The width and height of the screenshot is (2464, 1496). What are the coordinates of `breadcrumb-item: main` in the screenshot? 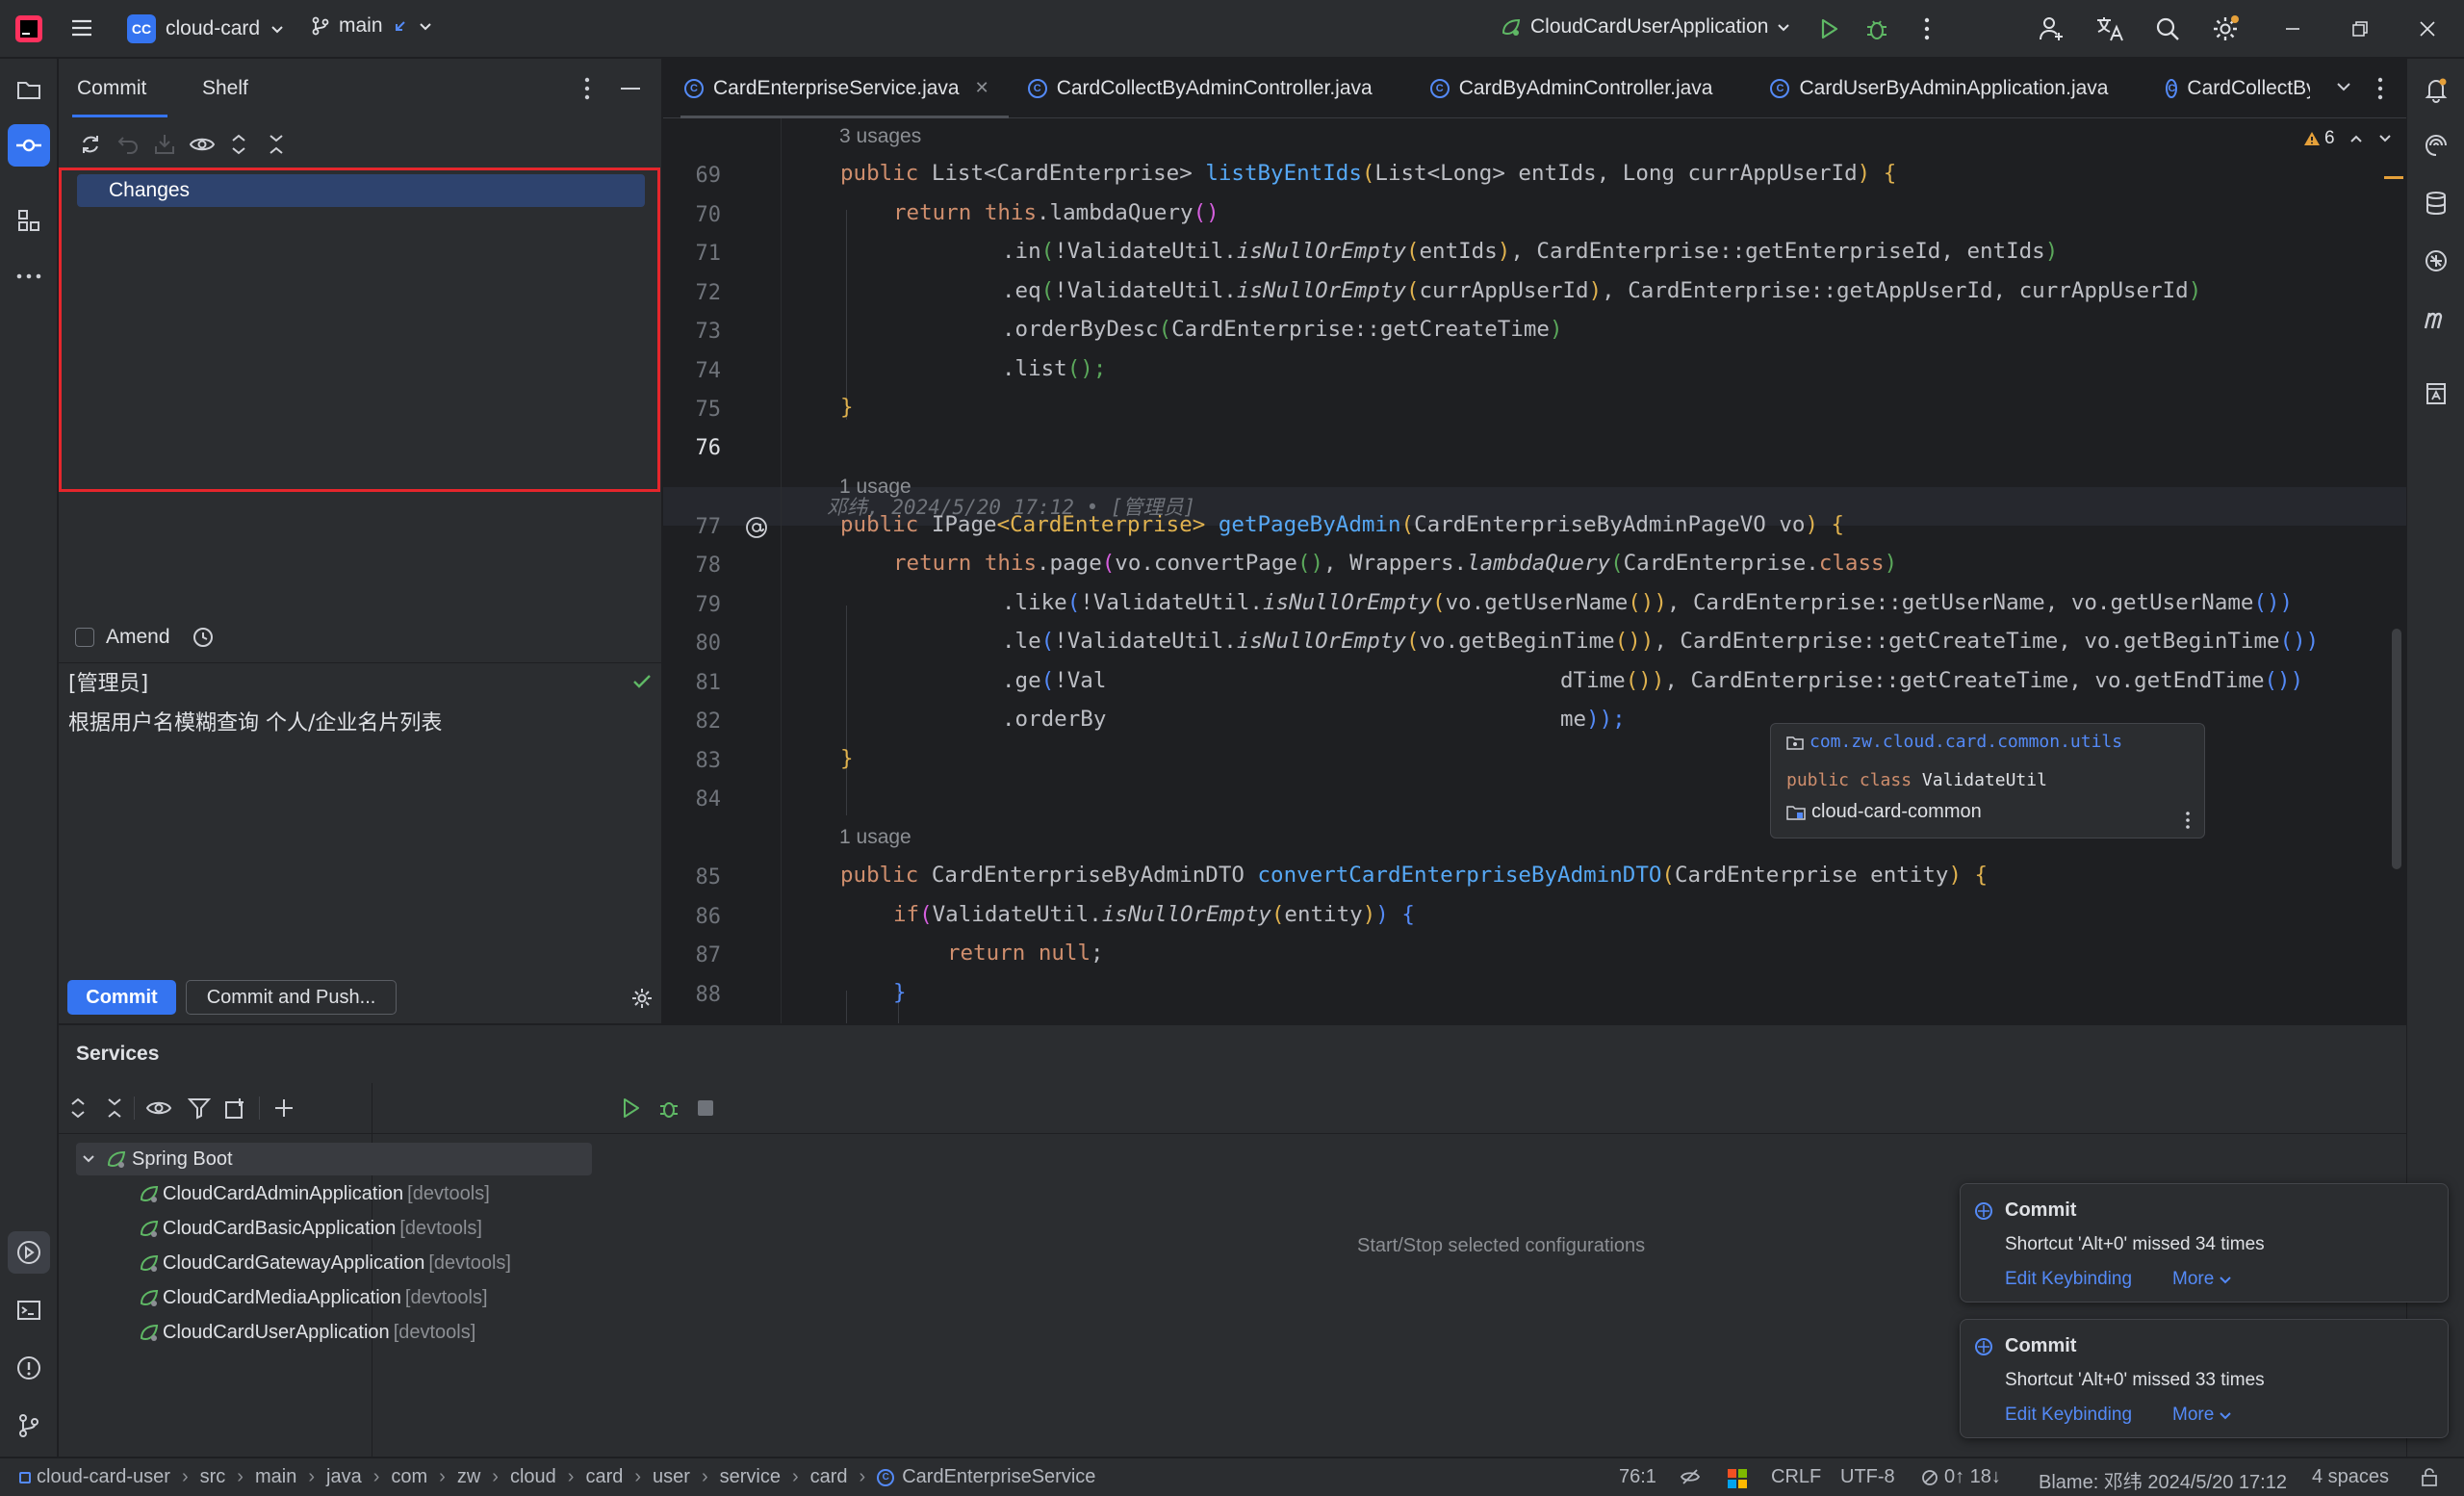 It's located at (275, 1477).